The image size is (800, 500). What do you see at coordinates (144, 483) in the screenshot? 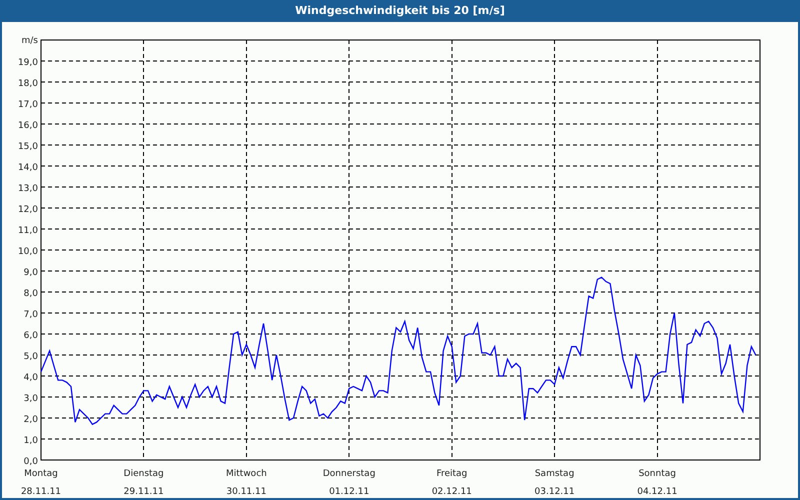
I see `x-axis-label: Dienstag 29.11.11` at bounding box center [144, 483].